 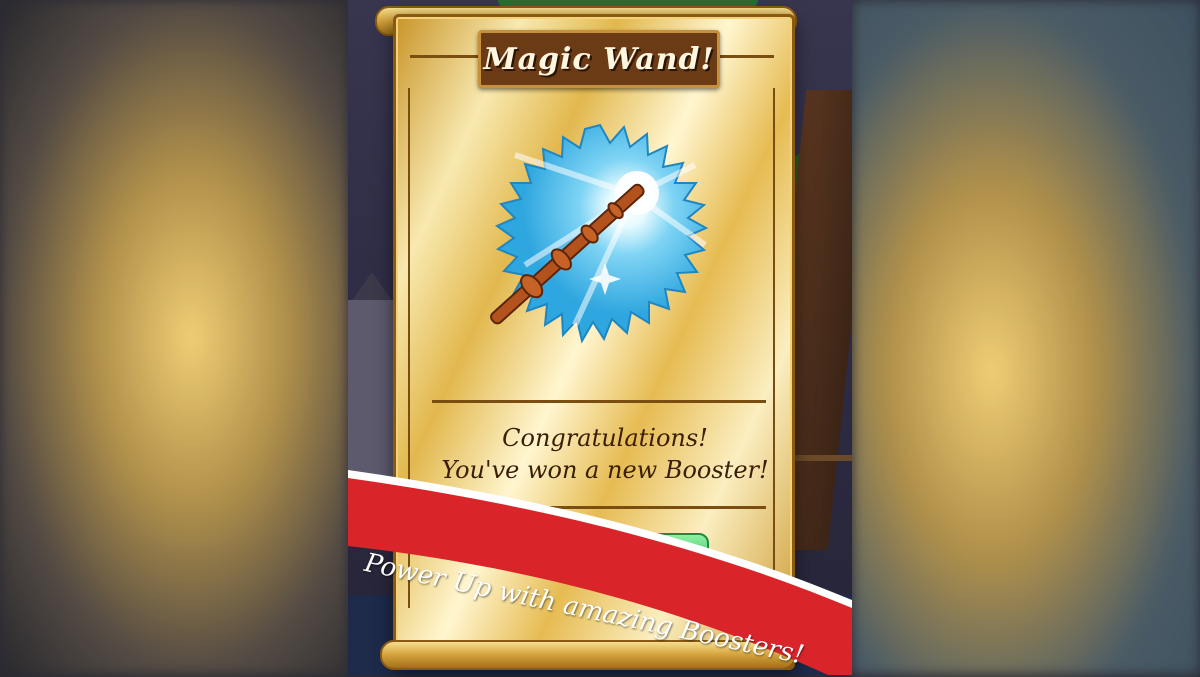 I want to click on title-rule-right, so click(x=743, y=56).